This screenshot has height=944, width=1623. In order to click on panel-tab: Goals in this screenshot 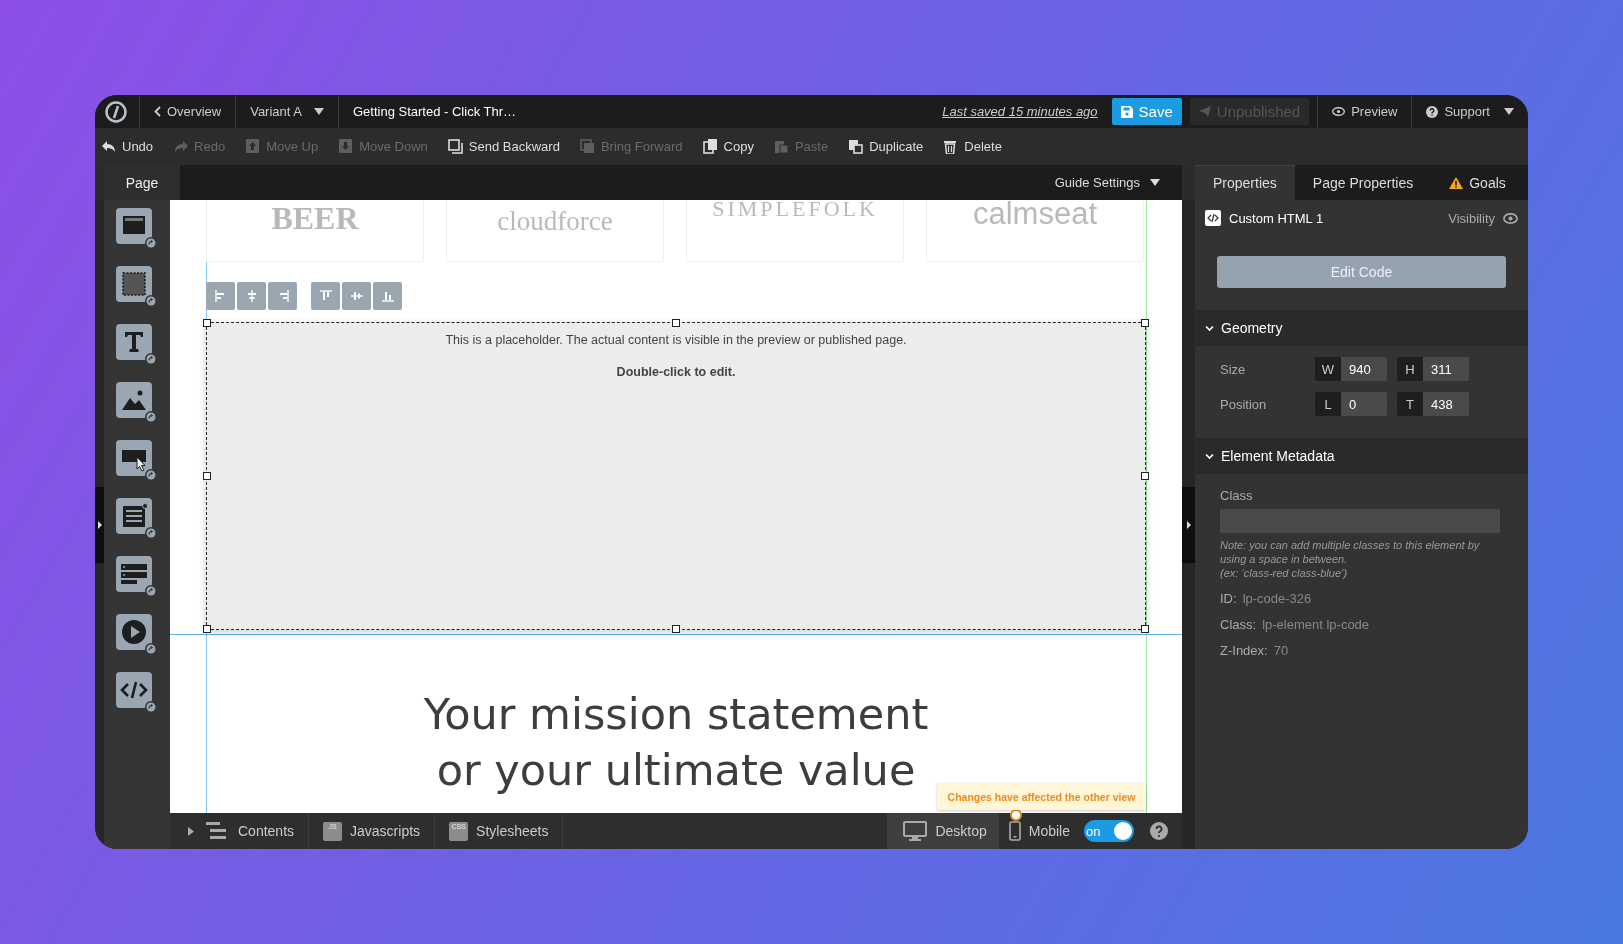, I will do `click(1477, 182)`.